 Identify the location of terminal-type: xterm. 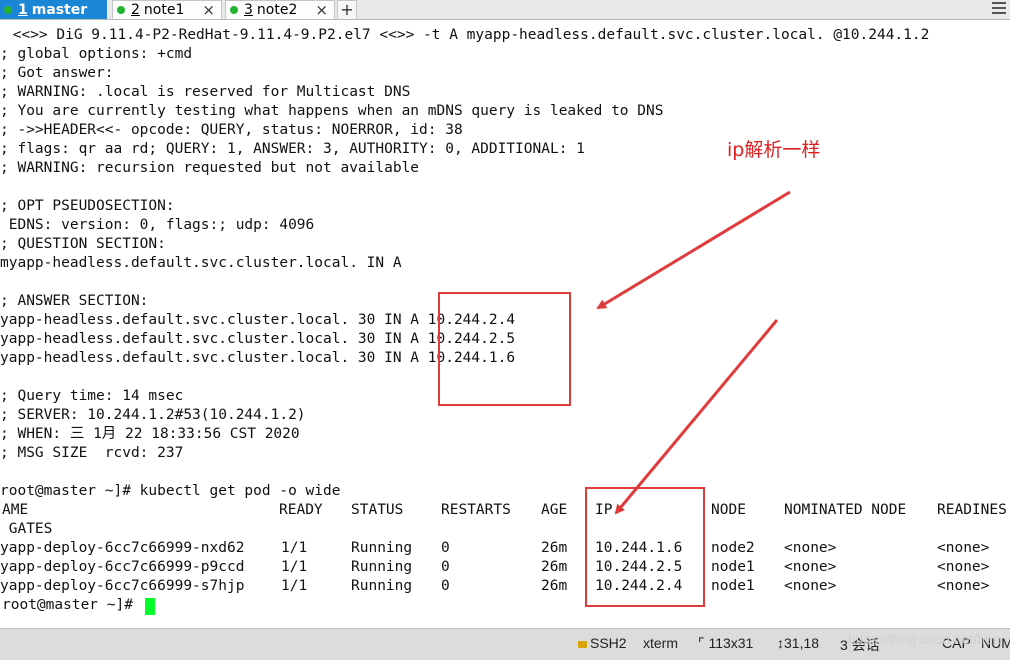
(660, 643).